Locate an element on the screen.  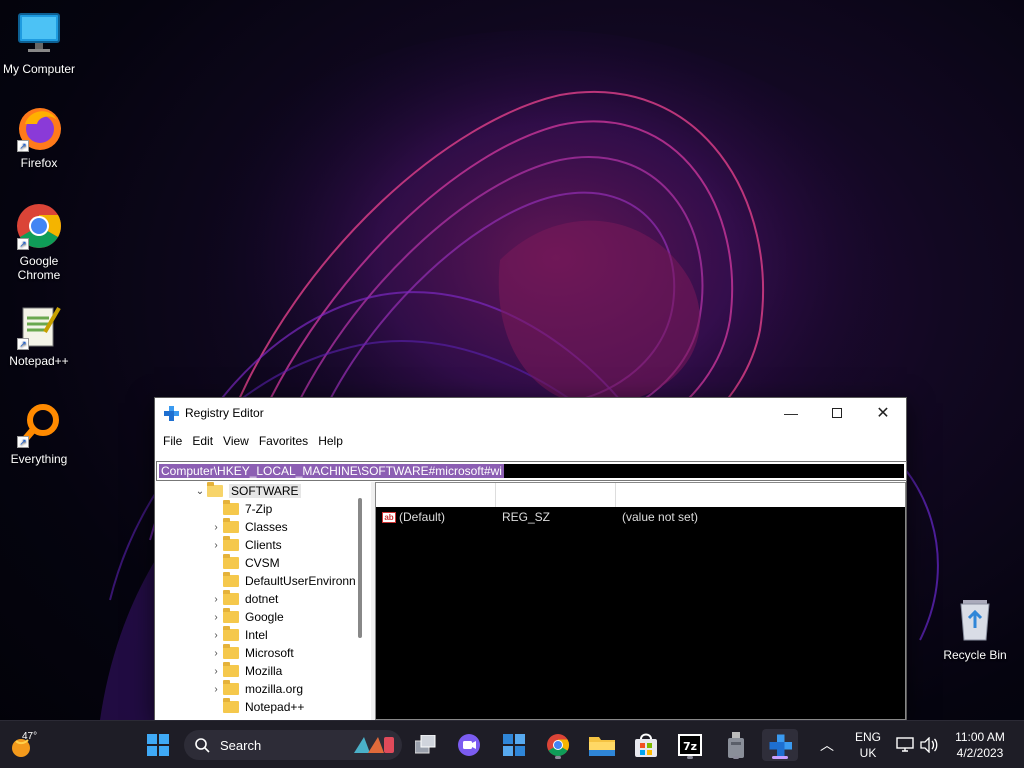
region-code: UK is located at coordinates (868, 753).